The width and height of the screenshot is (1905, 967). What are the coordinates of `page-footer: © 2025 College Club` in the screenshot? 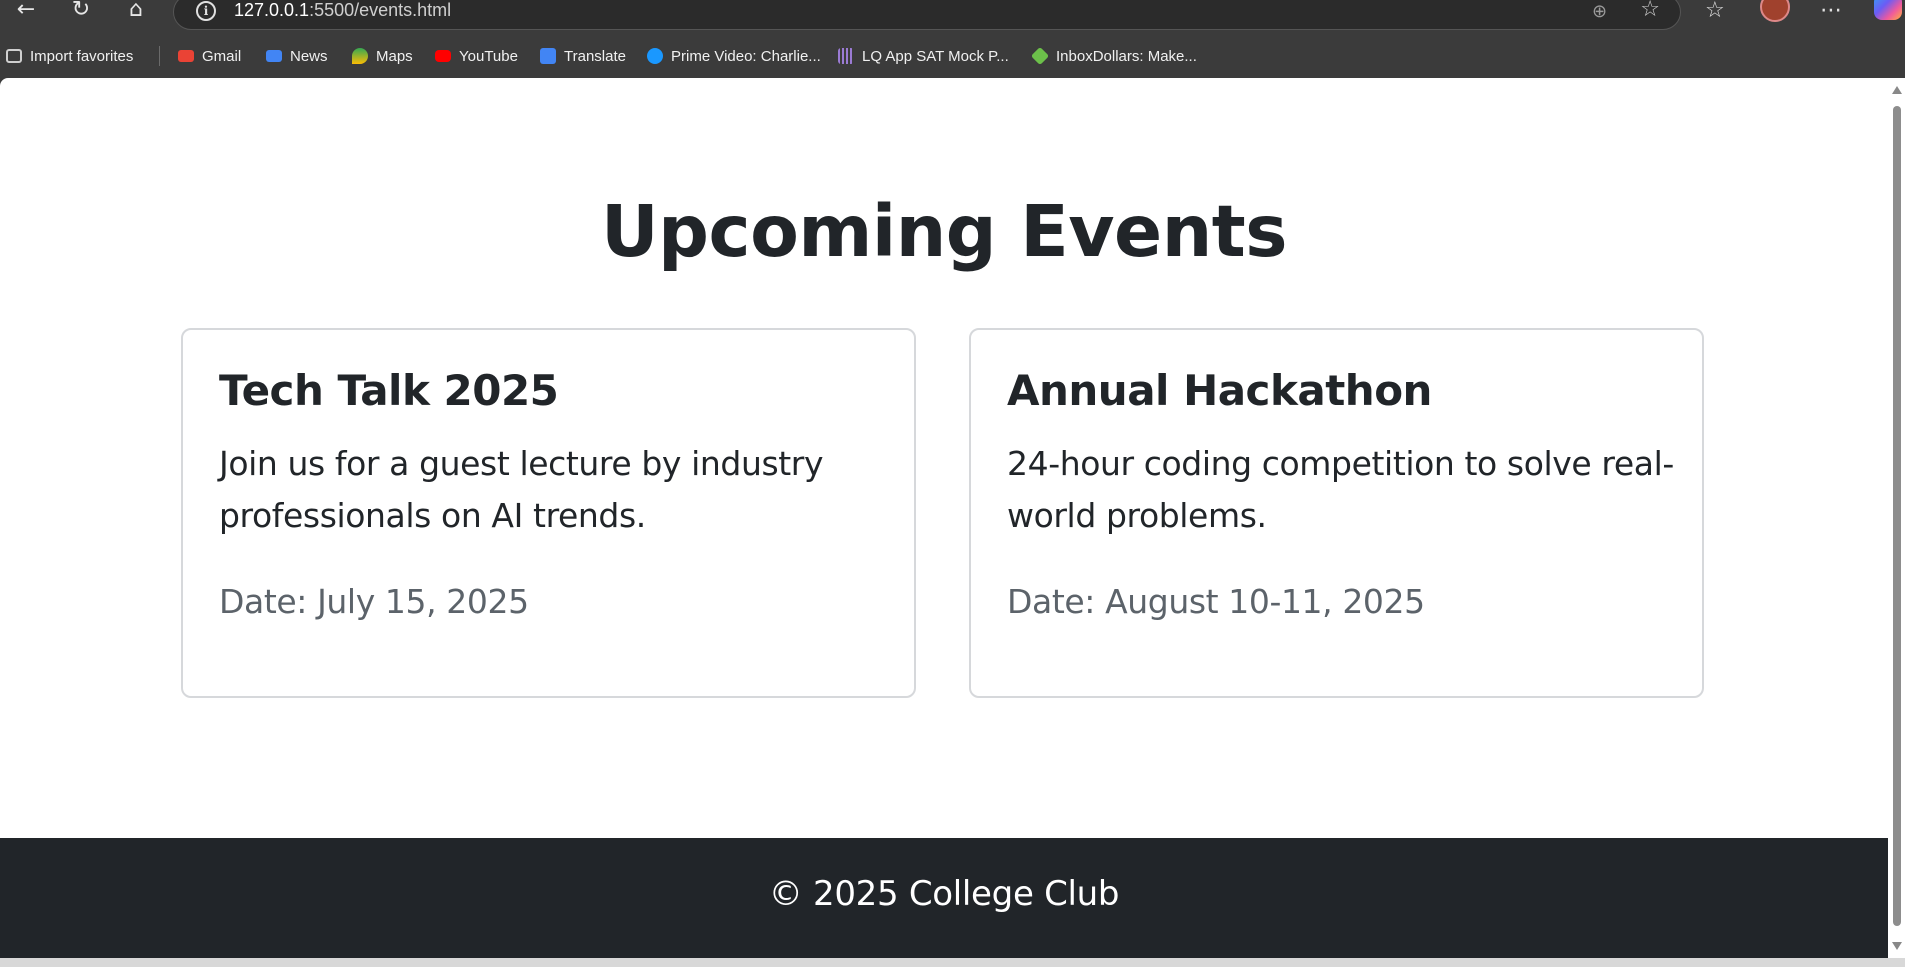 It's located at (944, 898).